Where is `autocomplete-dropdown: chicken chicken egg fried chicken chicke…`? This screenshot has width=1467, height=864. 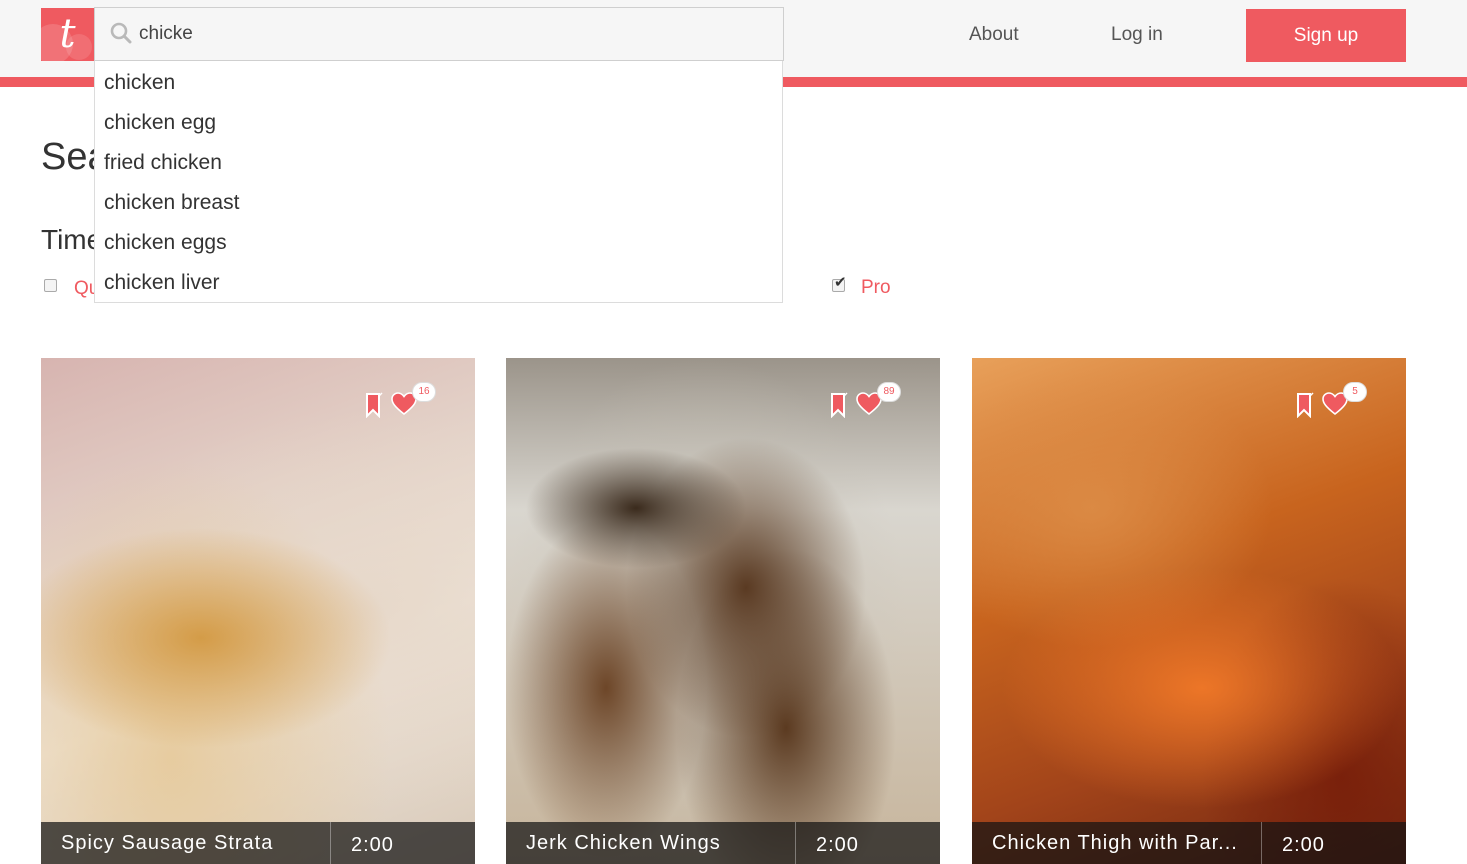 autocomplete-dropdown: chicken chicken egg fried chicken chicke… is located at coordinates (438, 182).